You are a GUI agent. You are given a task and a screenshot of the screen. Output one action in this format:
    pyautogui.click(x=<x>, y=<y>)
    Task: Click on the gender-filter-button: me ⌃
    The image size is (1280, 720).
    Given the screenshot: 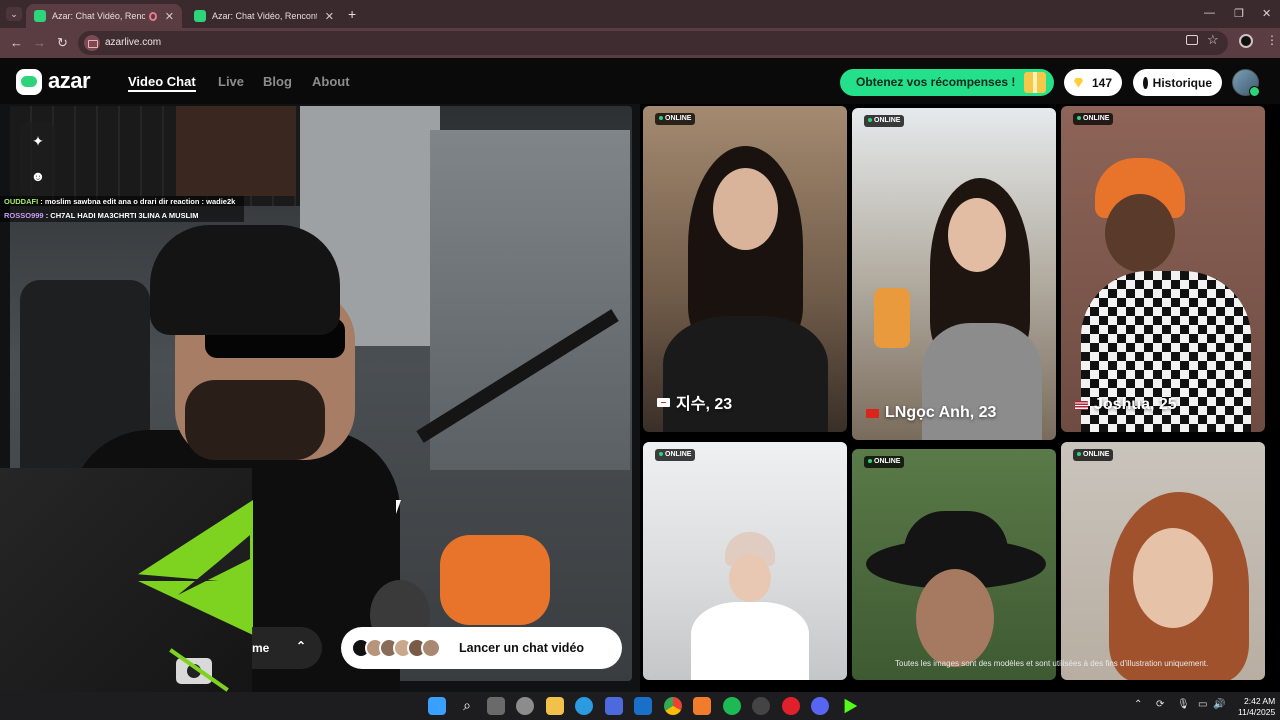 What is the action you would take?
    pyautogui.click(x=287, y=648)
    